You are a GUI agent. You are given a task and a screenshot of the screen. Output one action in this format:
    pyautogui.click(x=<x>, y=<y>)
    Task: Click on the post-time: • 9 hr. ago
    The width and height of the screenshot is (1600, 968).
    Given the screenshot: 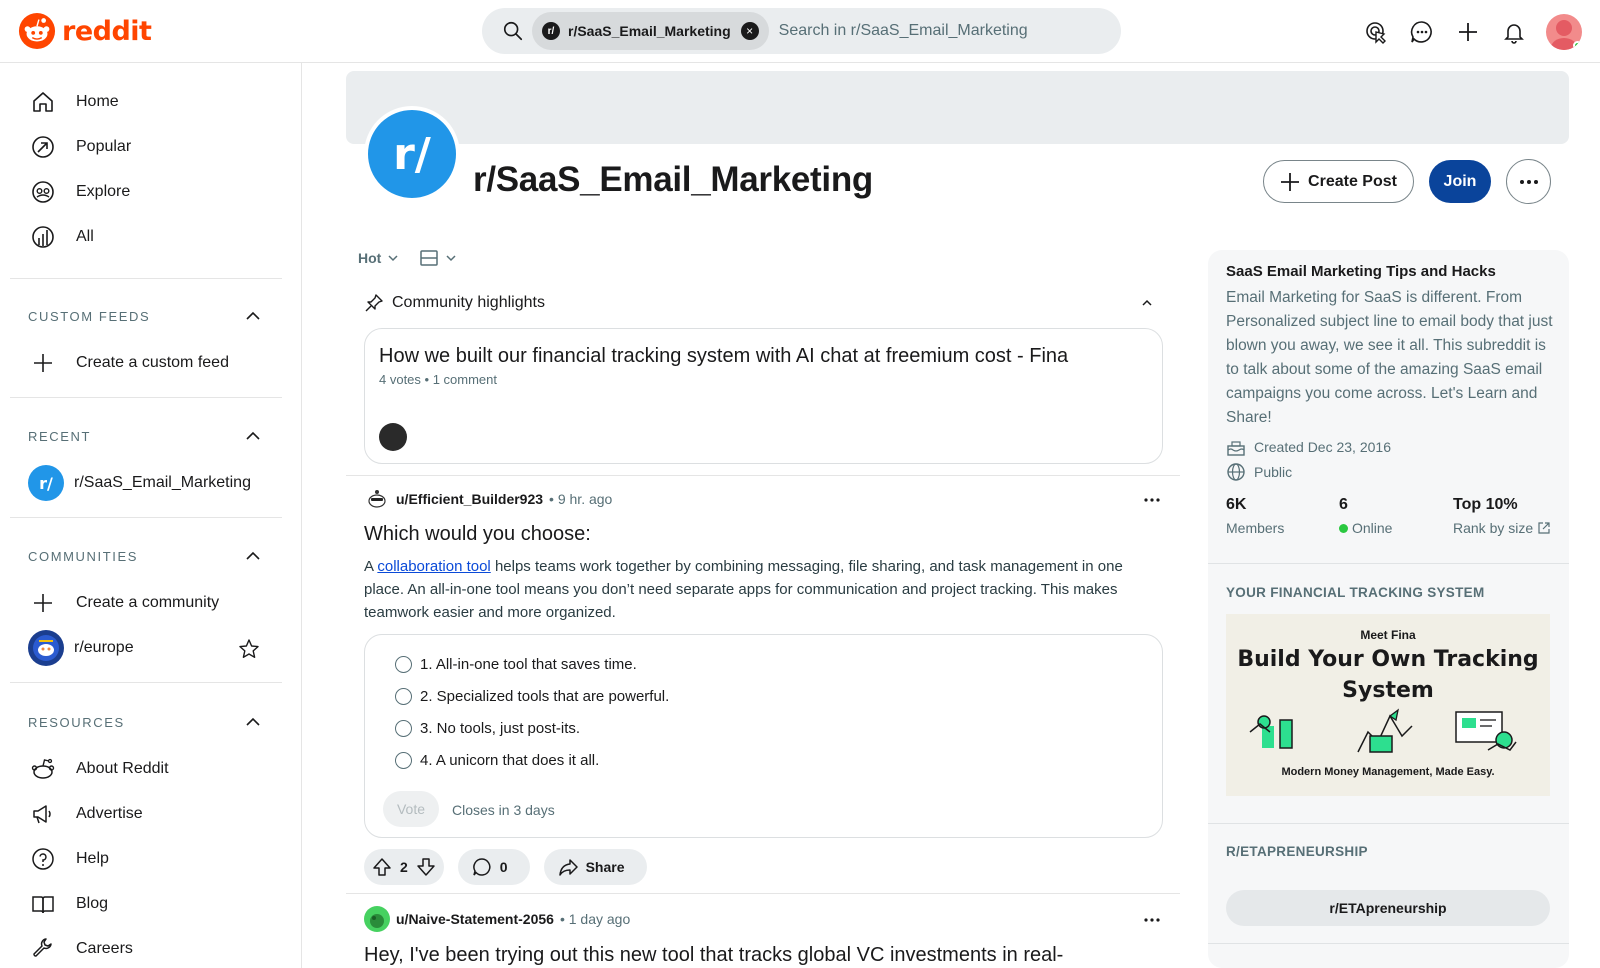 What is the action you would take?
    pyautogui.click(x=581, y=499)
    